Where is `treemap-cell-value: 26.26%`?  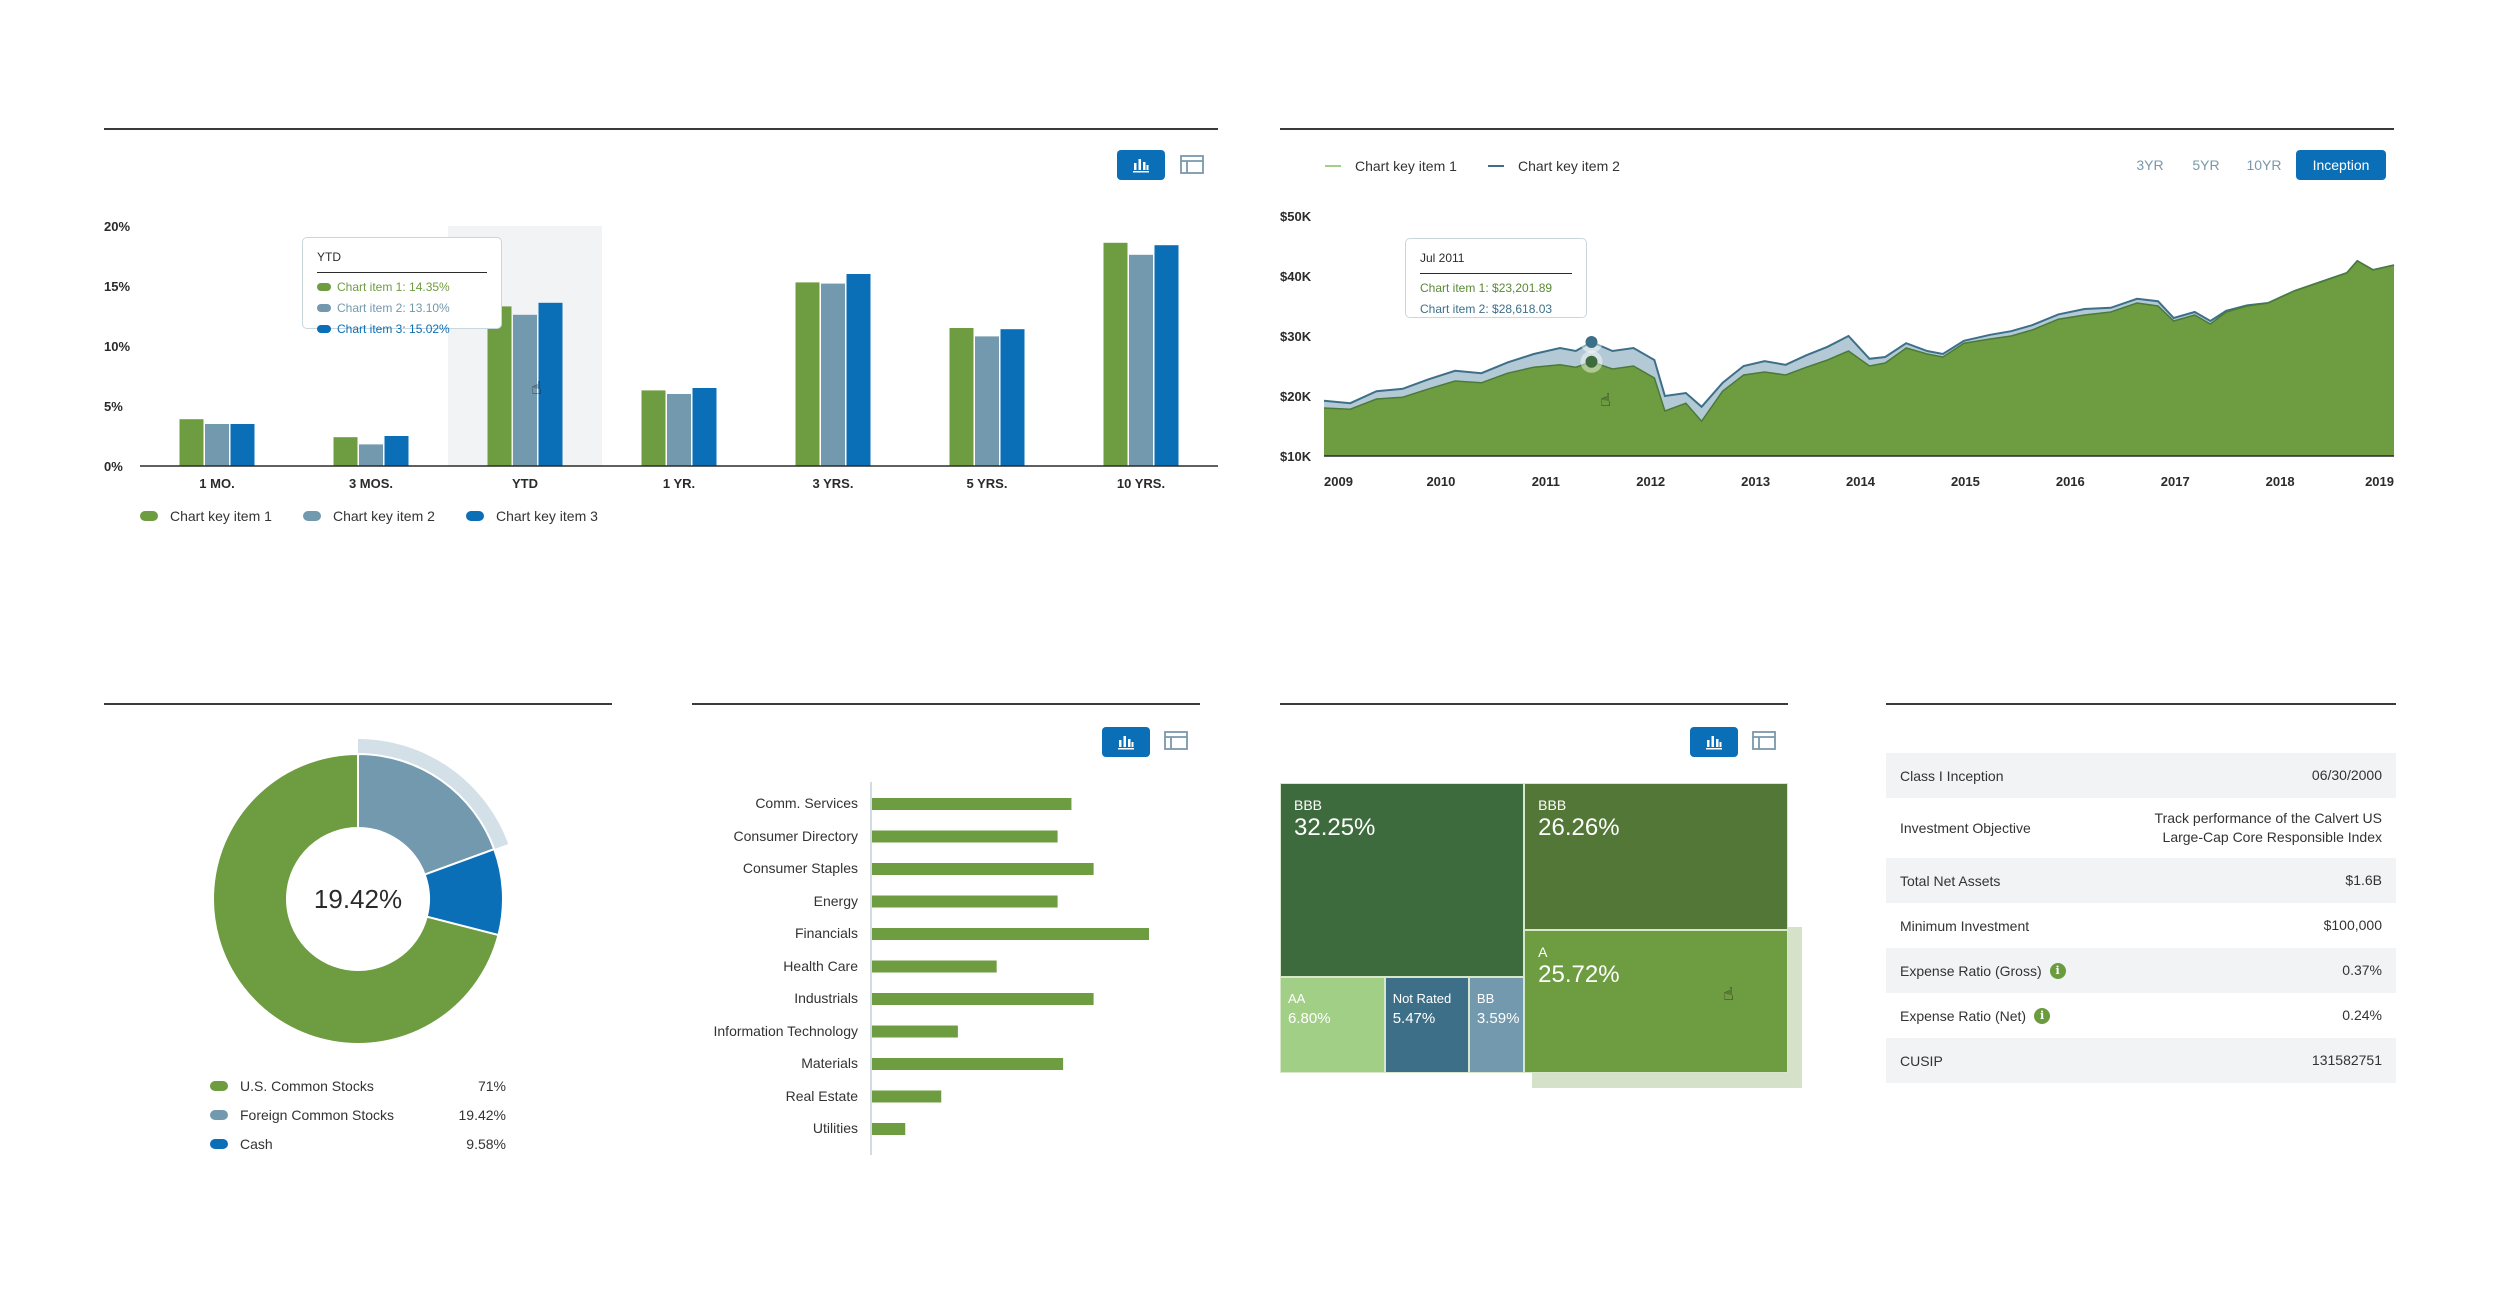 treemap-cell-value: 26.26% is located at coordinates (1579, 827).